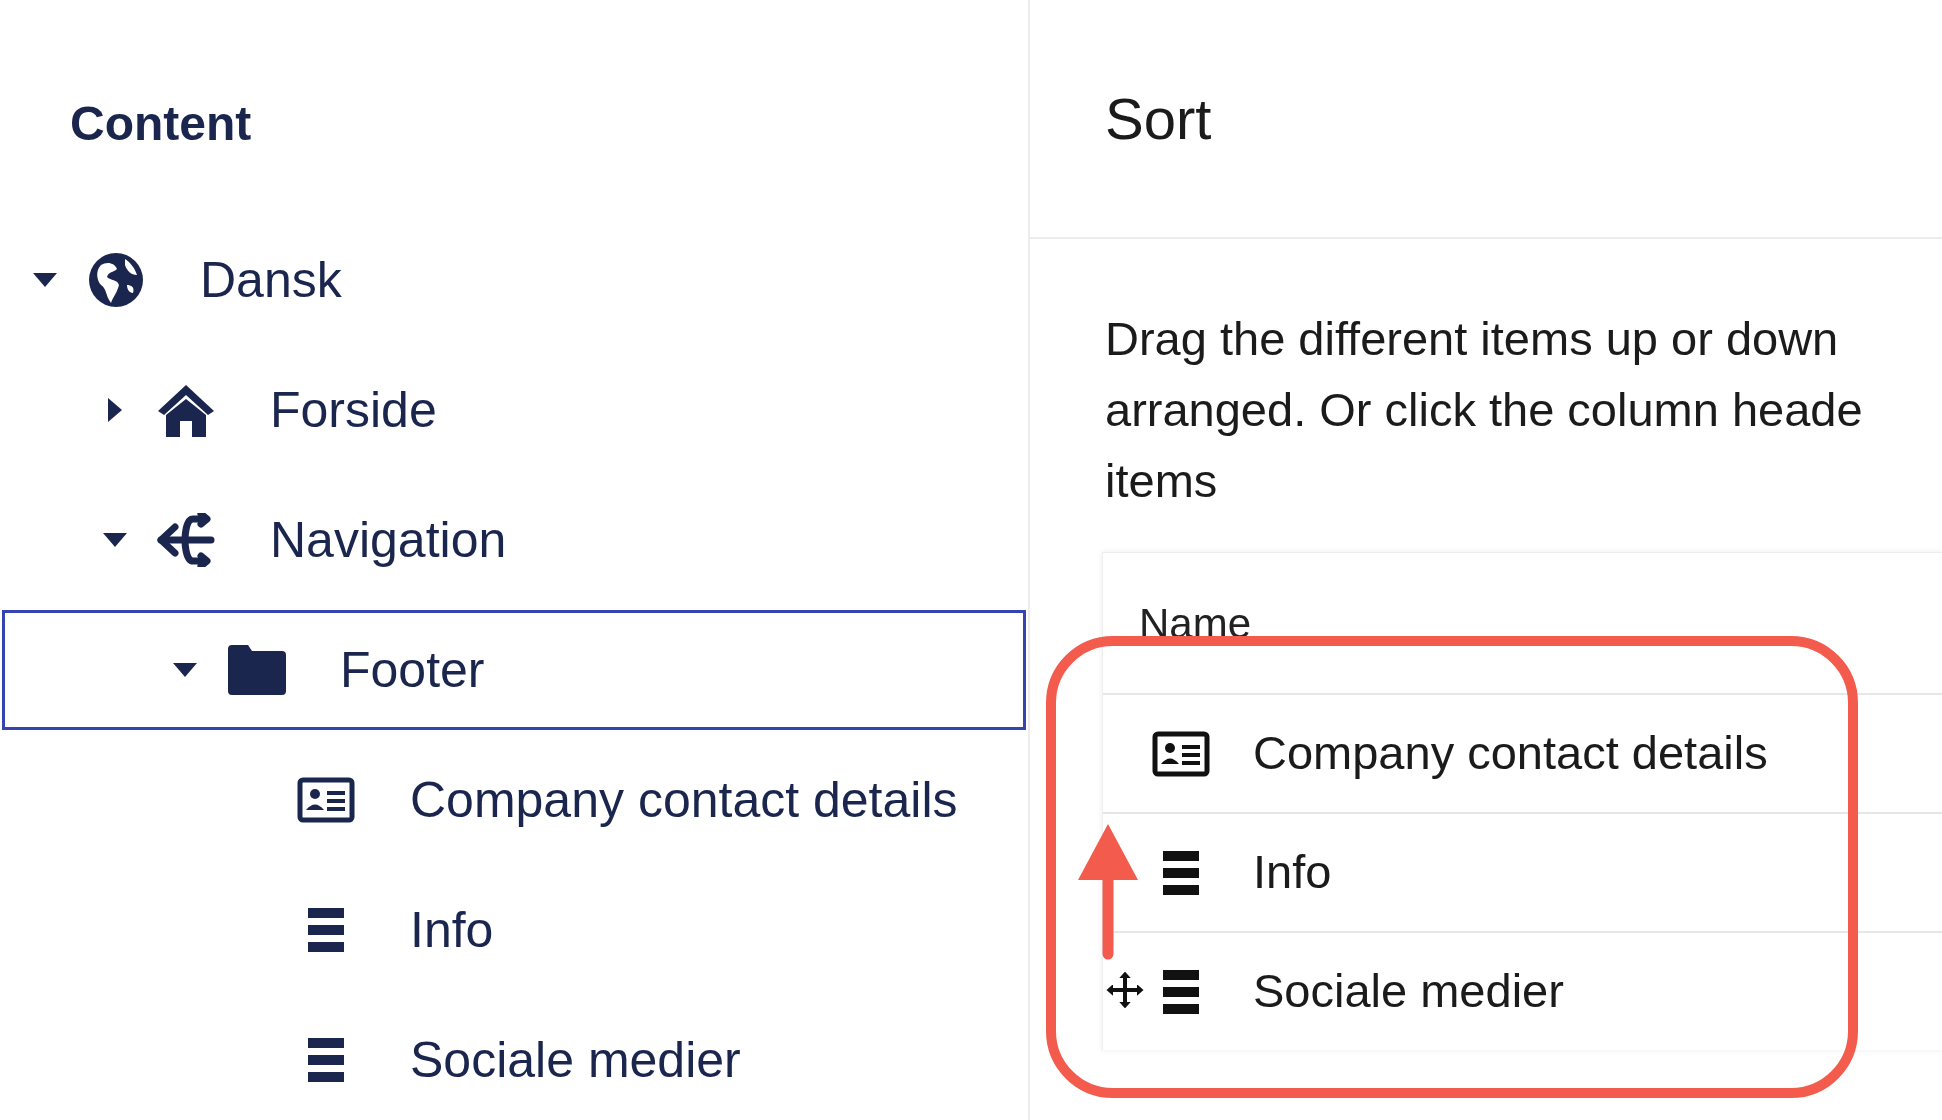  I want to click on tree-item-label: Footer, so click(412, 670).